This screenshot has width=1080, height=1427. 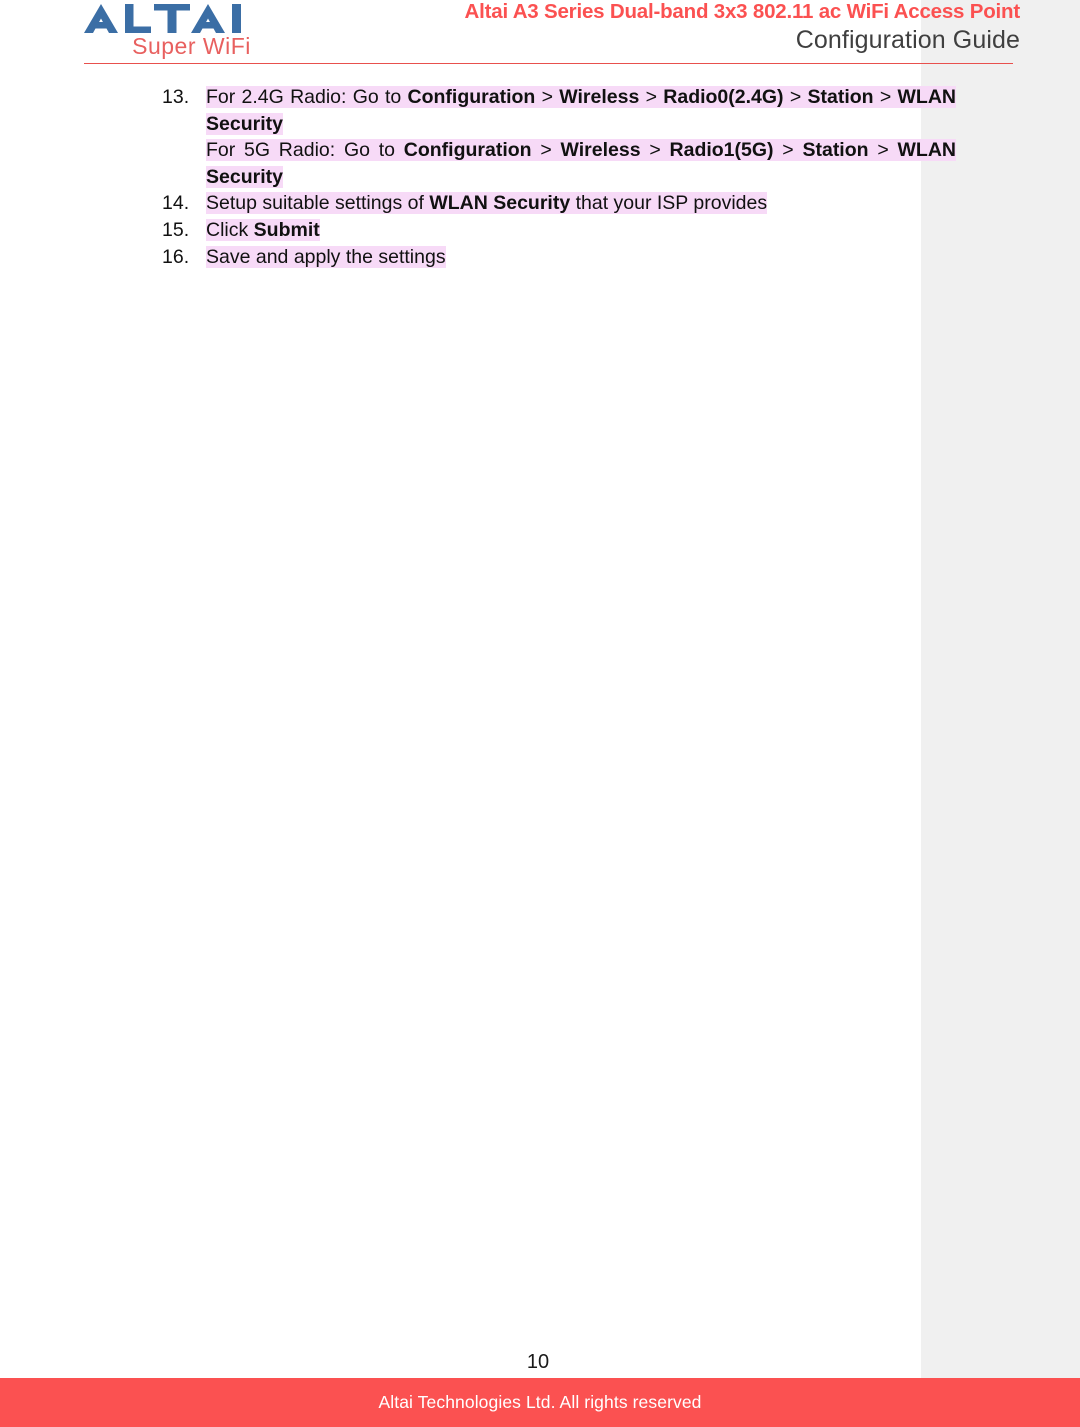 I want to click on page-number: 10, so click(x=540, y=1362).